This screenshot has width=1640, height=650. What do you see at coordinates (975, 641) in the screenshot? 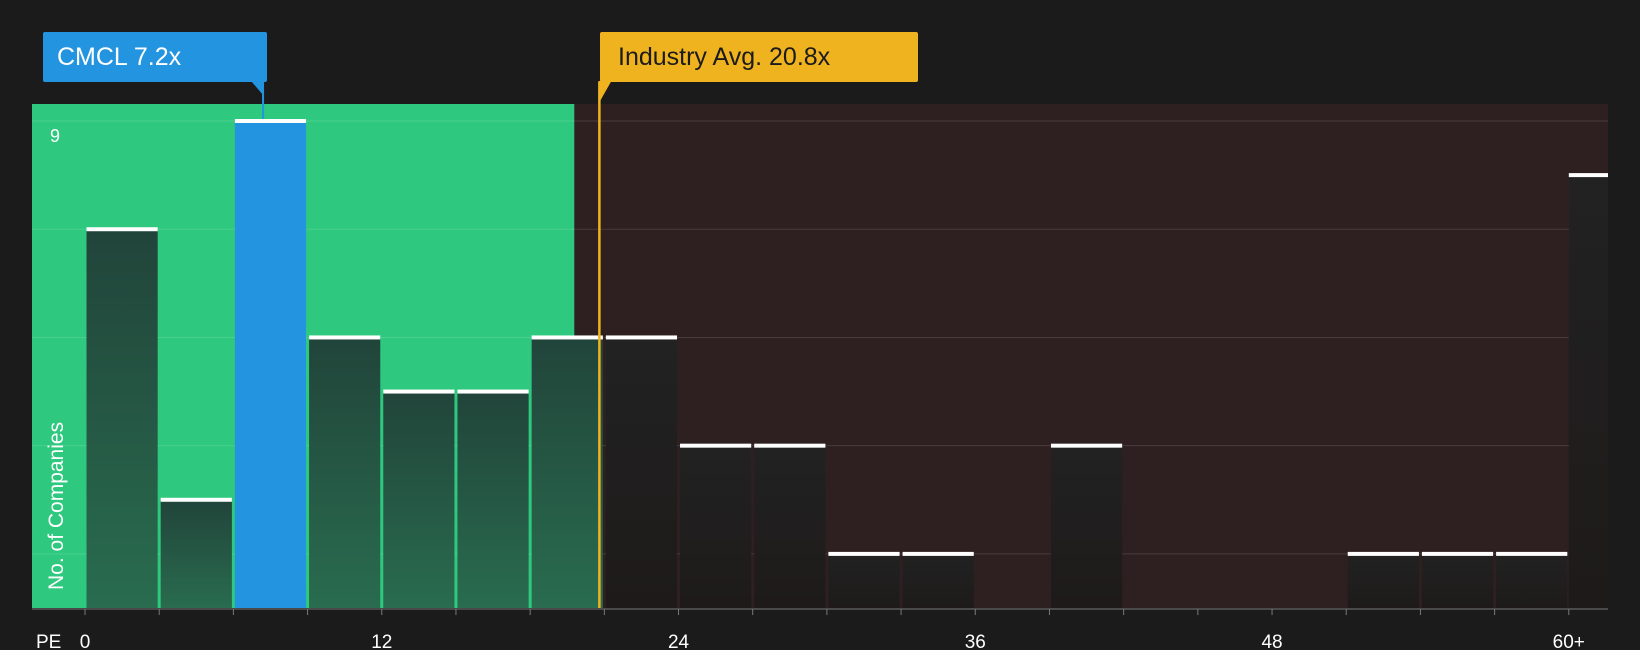
I see `x-tick-label: 36` at bounding box center [975, 641].